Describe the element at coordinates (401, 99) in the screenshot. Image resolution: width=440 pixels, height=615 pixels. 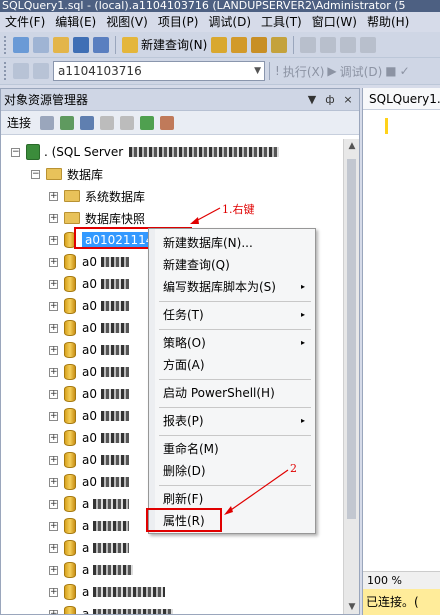
I see `tab-sqlquery1: SQLQuery1.s` at that location.